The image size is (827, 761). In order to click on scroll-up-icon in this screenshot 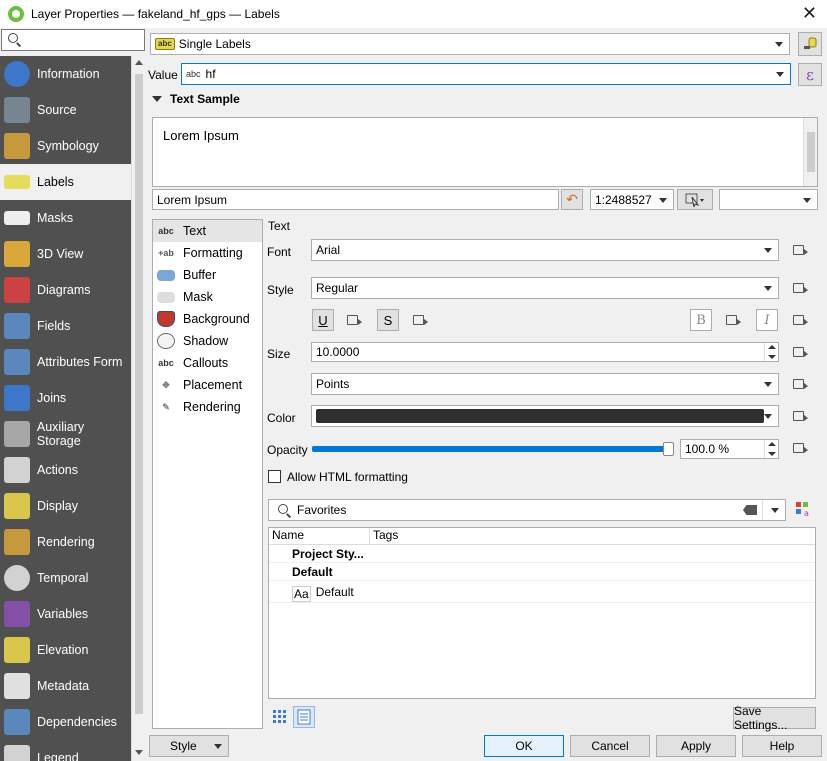, I will do `click(139, 62)`.